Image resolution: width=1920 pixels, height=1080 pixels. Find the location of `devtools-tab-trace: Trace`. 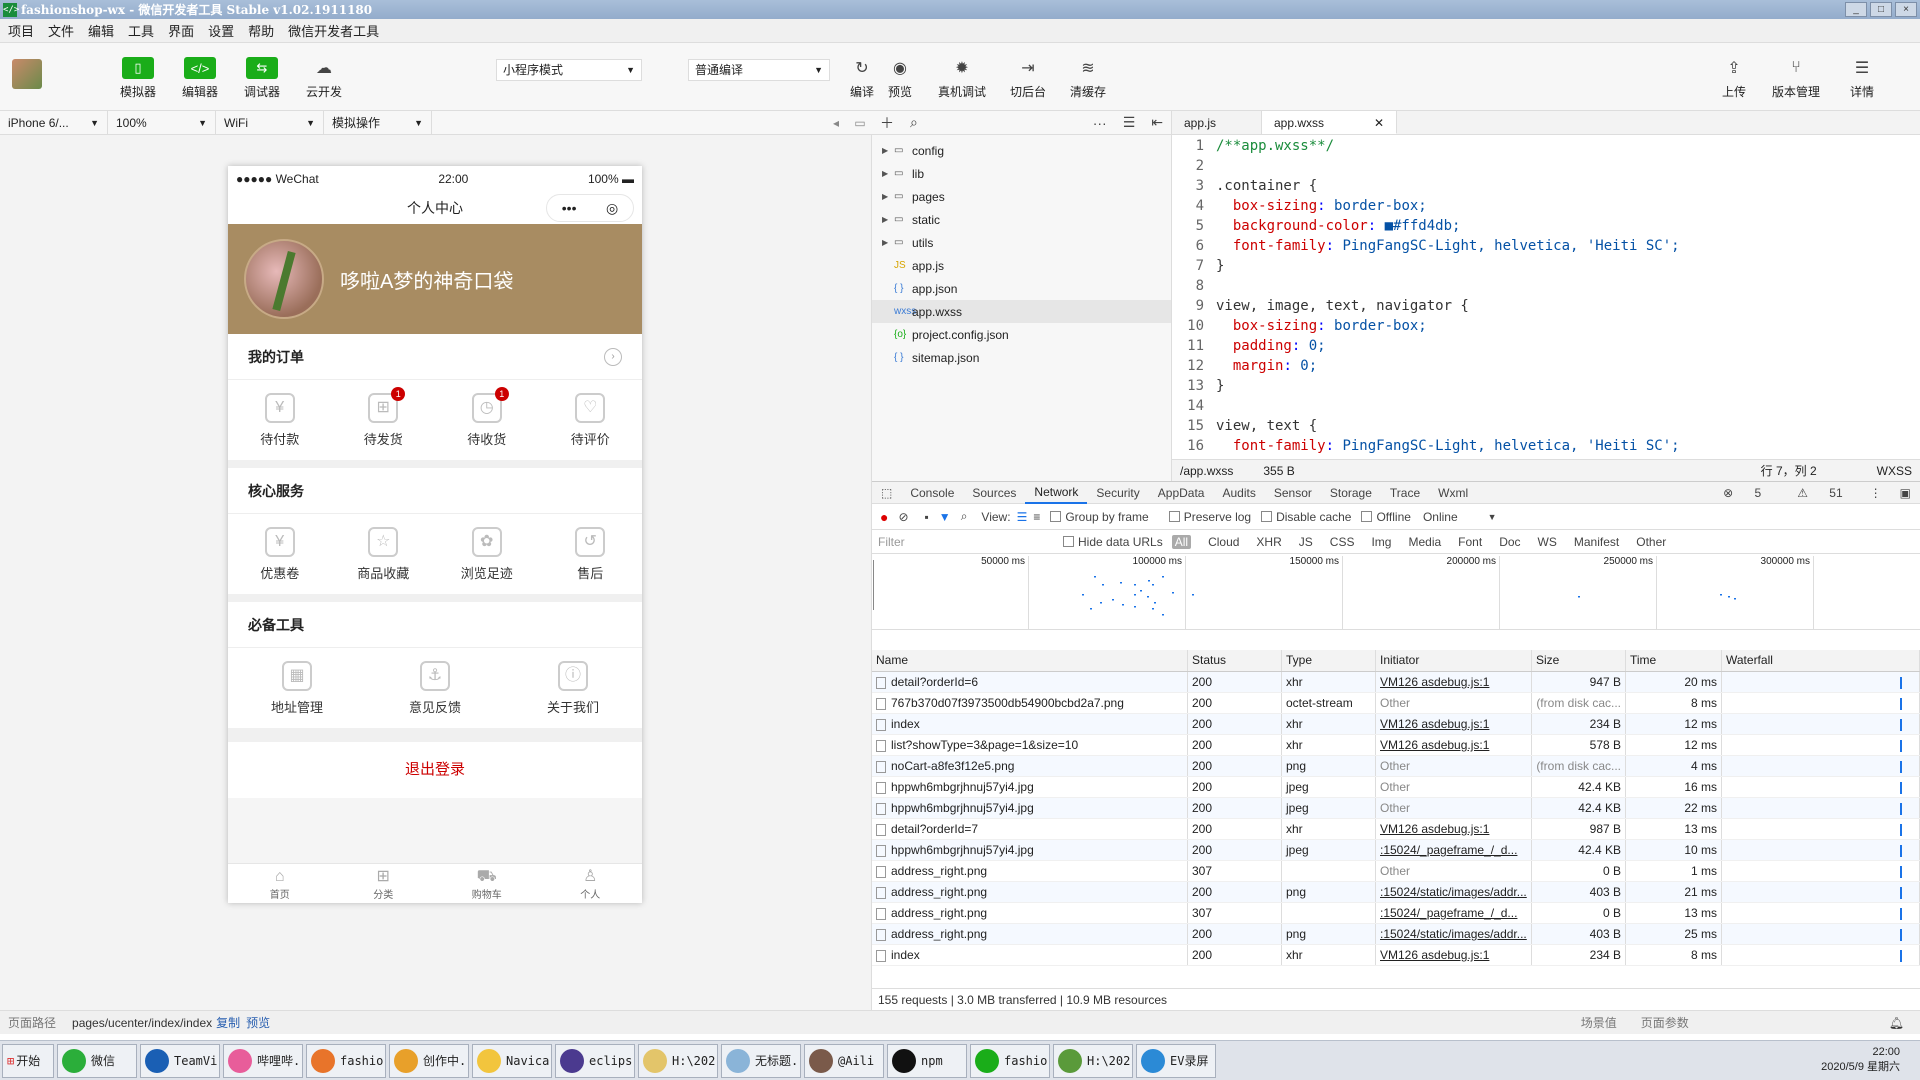

devtools-tab-trace: Trace is located at coordinates (1405, 493).